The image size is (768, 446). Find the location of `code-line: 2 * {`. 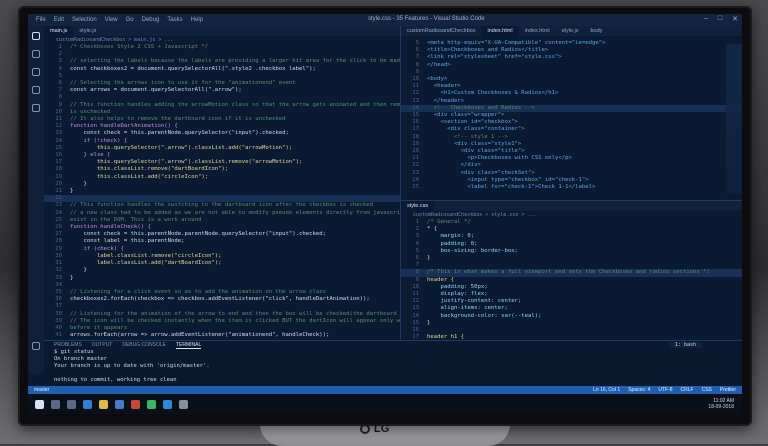

code-line: 2 * { is located at coordinates (571, 229).